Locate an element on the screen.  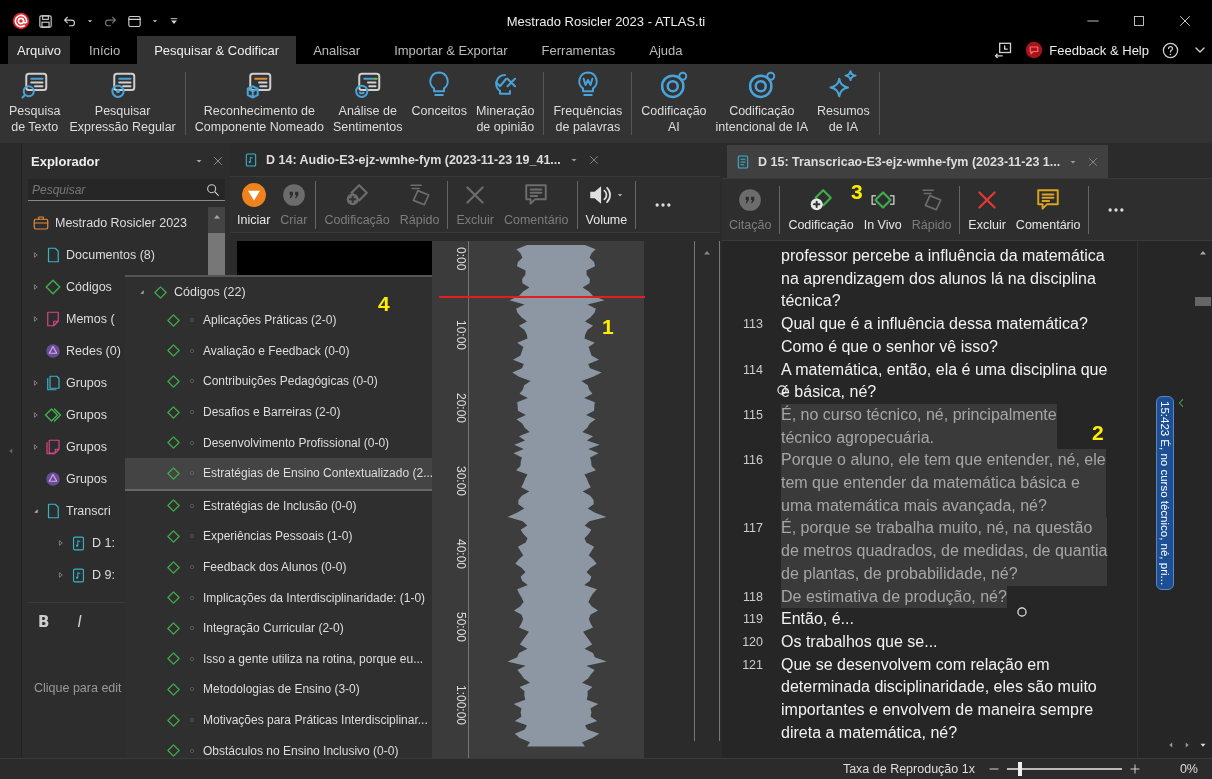
code-list-item: Avaliação e Feedback (0-0) is located at coordinates (278, 351).